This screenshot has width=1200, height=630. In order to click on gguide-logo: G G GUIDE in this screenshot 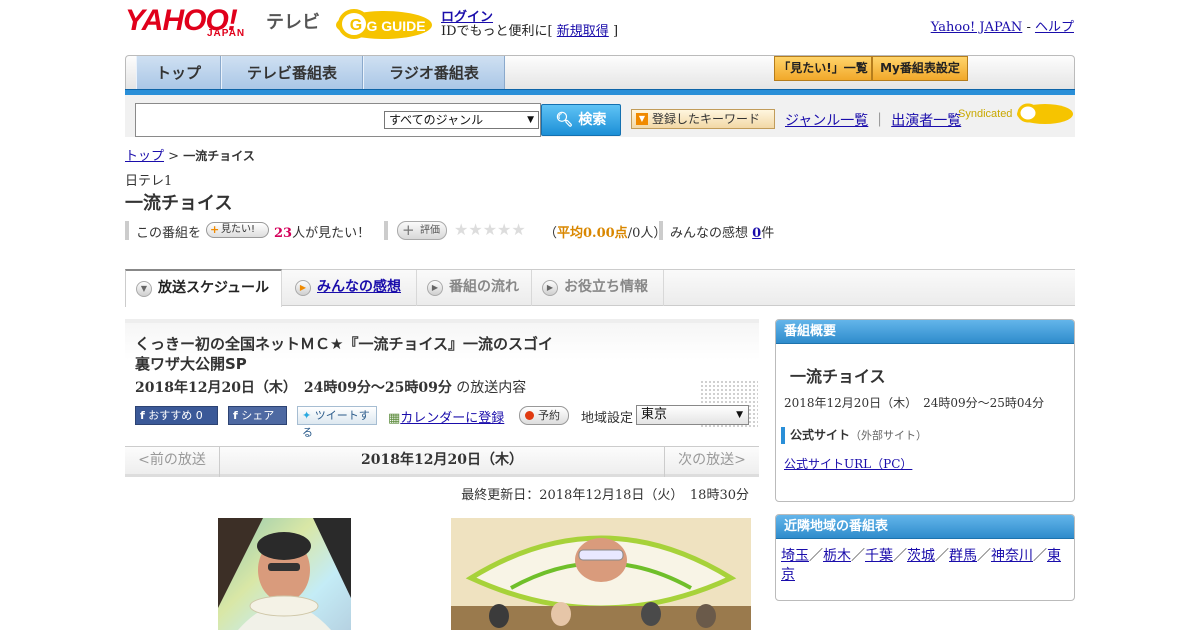, I will do `click(384, 24)`.